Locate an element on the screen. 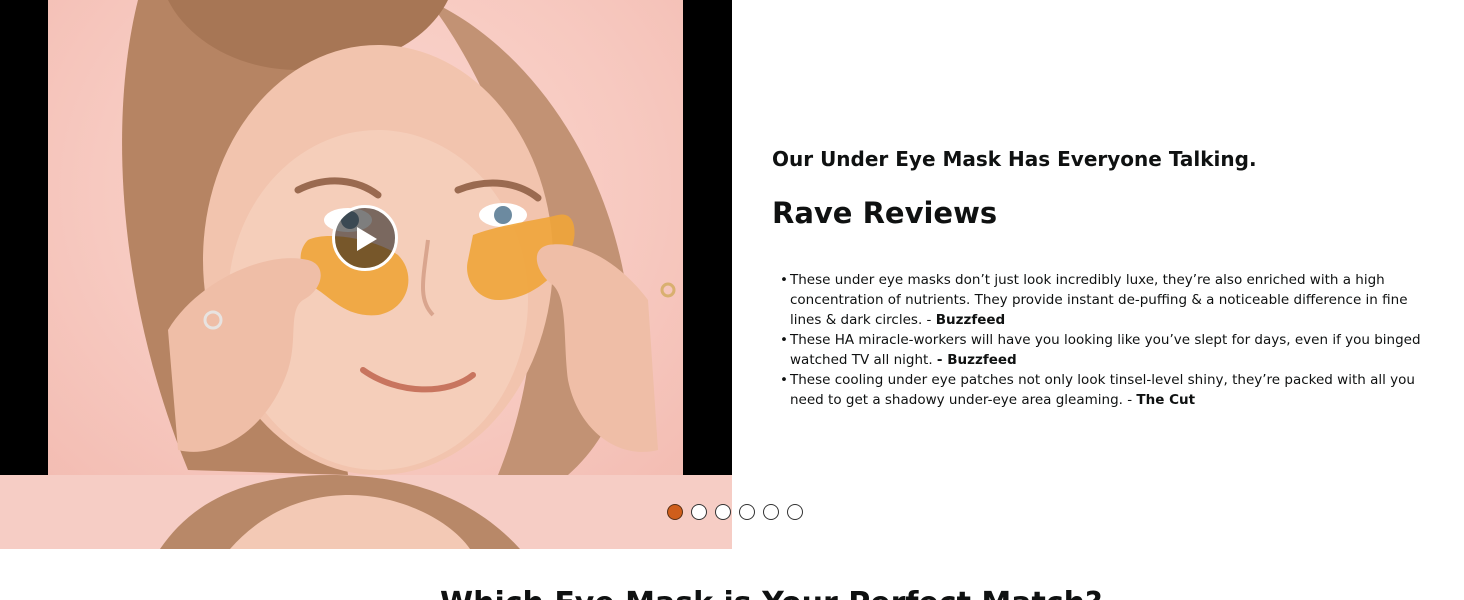 This screenshot has height=600, width=1464. play-button is located at coordinates (365, 238).